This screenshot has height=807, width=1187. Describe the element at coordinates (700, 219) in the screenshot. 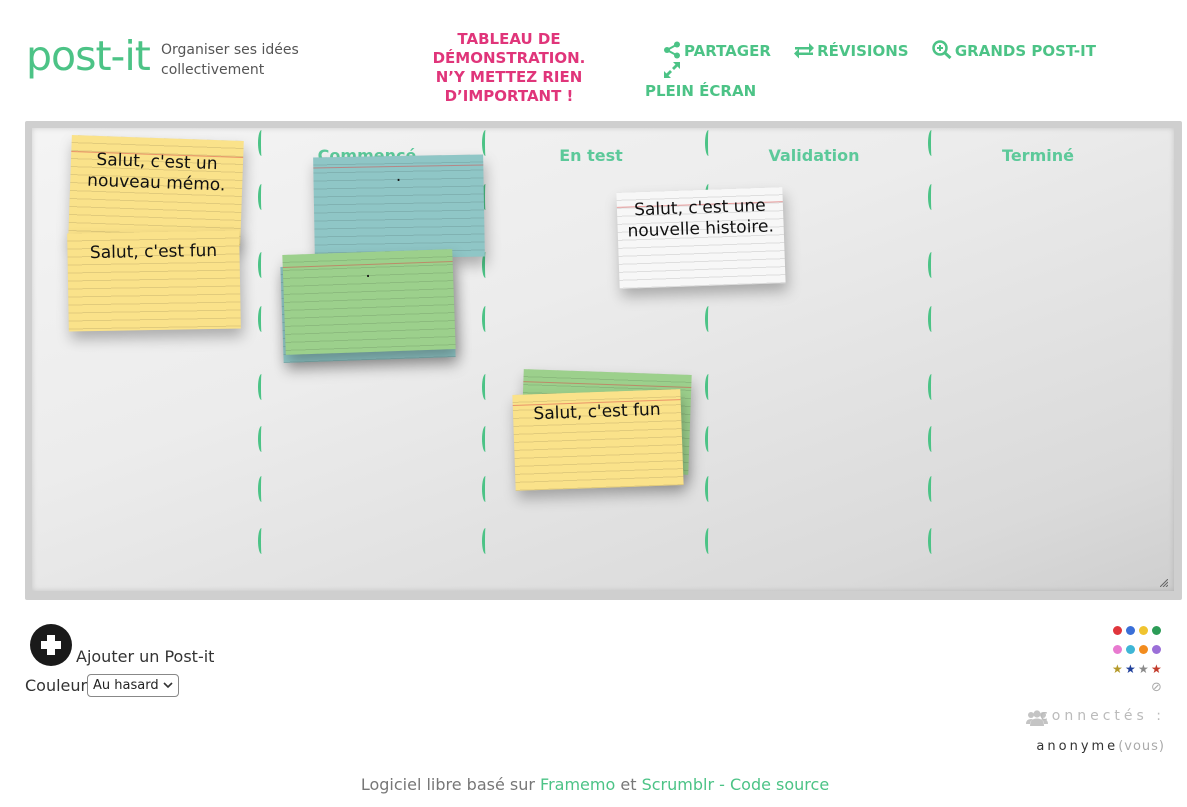

I see `note-text: Salut, c'est une nouvelle histoire.` at that location.